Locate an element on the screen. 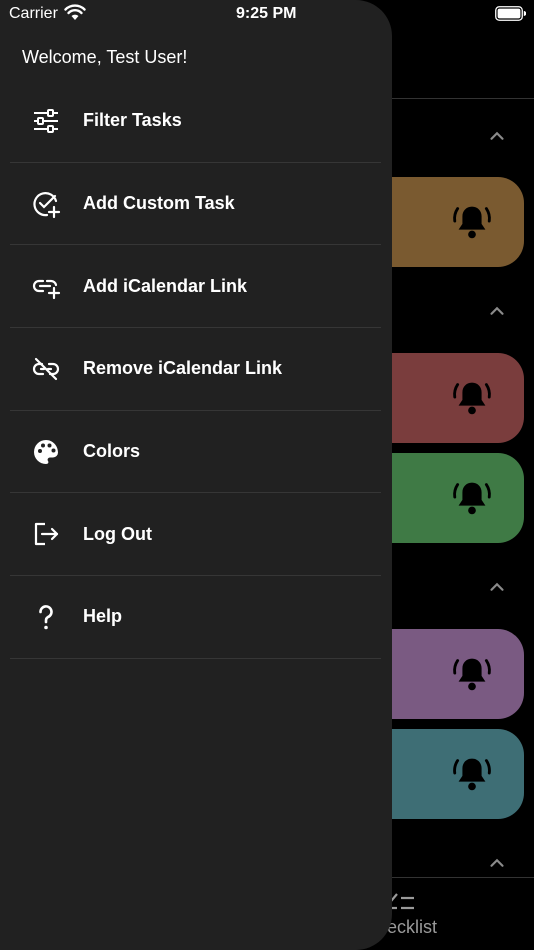  menu-item-help: Help is located at coordinates (195, 617).